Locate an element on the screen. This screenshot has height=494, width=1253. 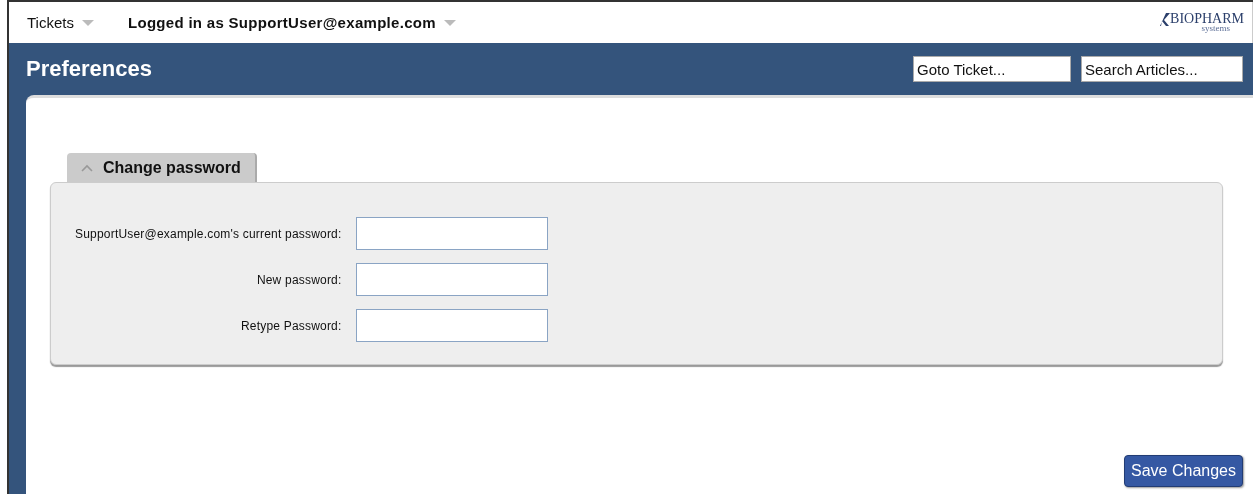
menu-item: Tickets is located at coordinates (50, 22).